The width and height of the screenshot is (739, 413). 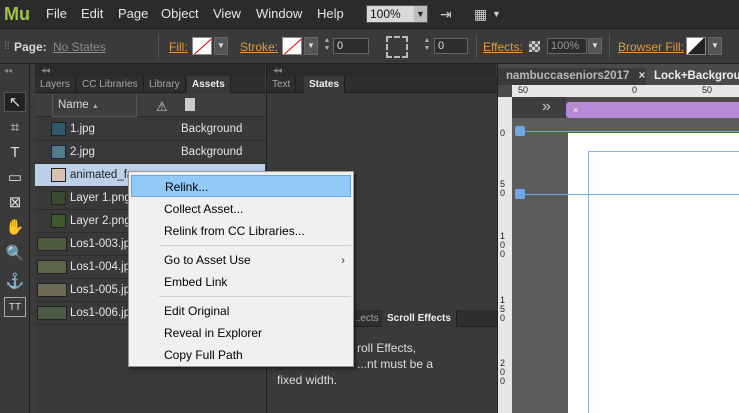 I want to click on name-column-header: Name ▲, so click(x=94, y=105).